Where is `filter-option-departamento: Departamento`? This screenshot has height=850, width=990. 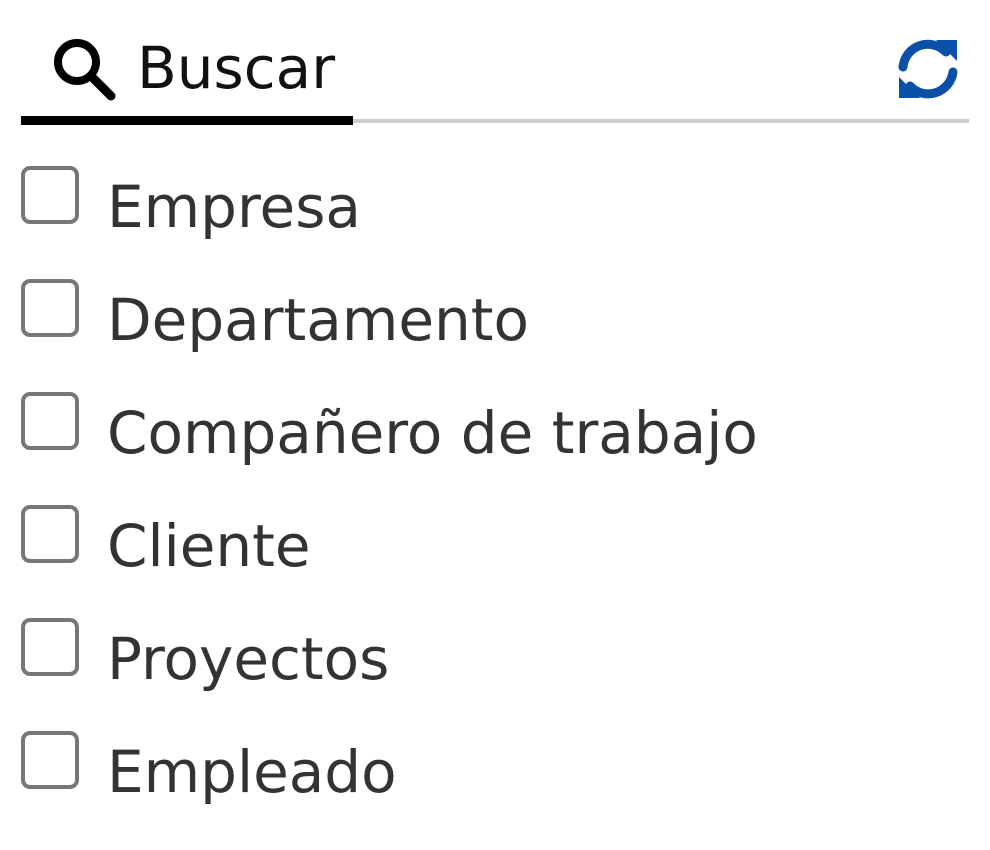
filter-option-departamento: Departamento is located at coordinates (495, 329).